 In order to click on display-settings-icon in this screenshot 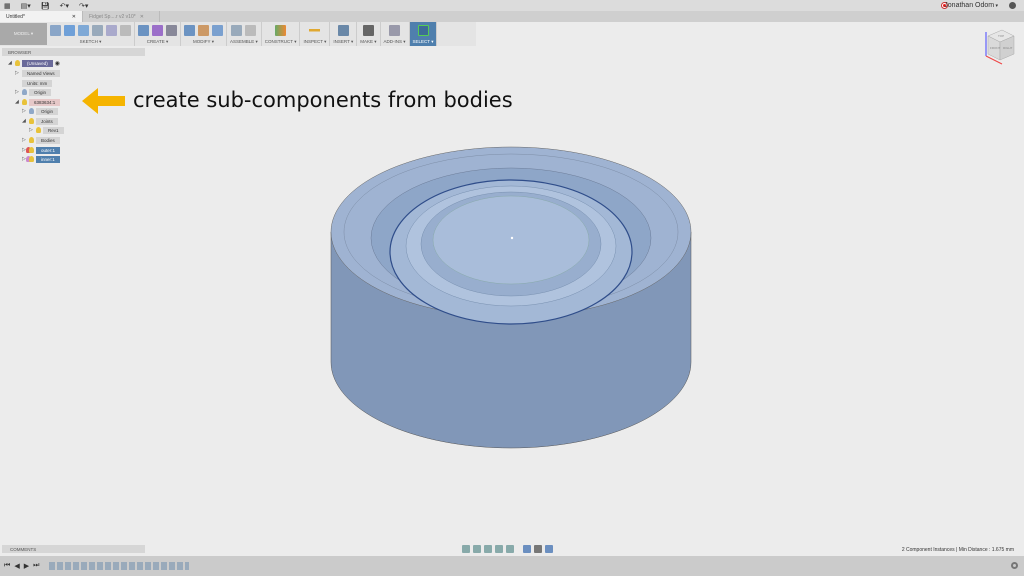, I will do `click(527, 549)`.